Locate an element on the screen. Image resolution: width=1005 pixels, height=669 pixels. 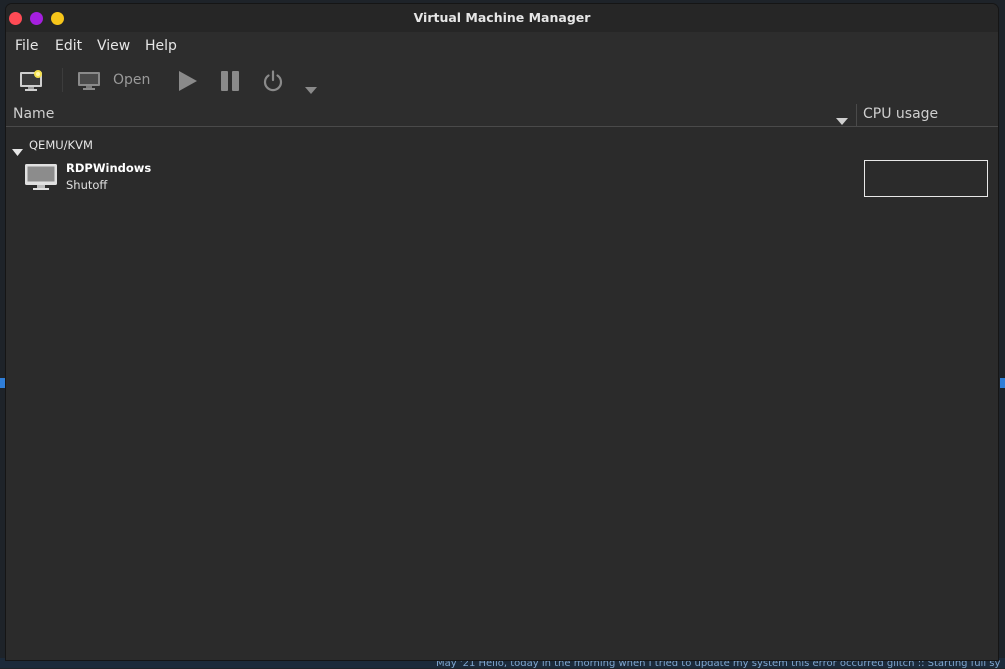
toolbar-separator is located at coordinates (62, 80).